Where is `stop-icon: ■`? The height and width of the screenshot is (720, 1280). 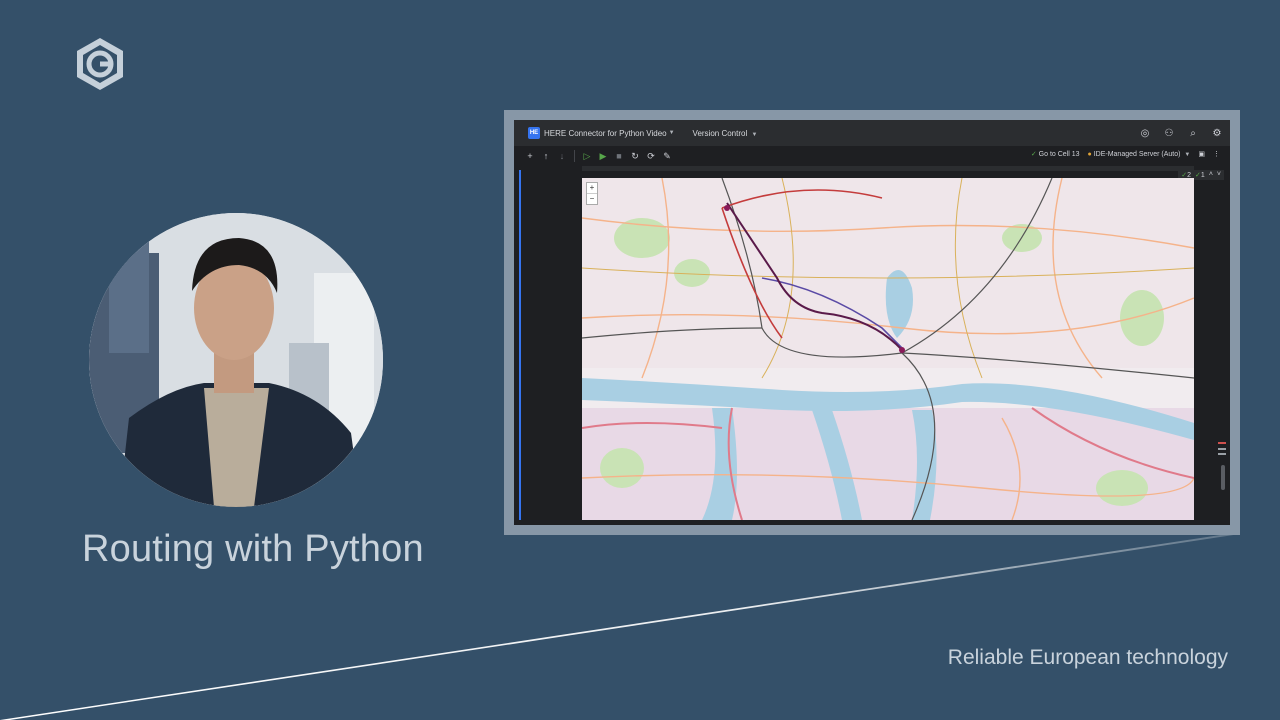
stop-icon: ■ is located at coordinates (619, 156).